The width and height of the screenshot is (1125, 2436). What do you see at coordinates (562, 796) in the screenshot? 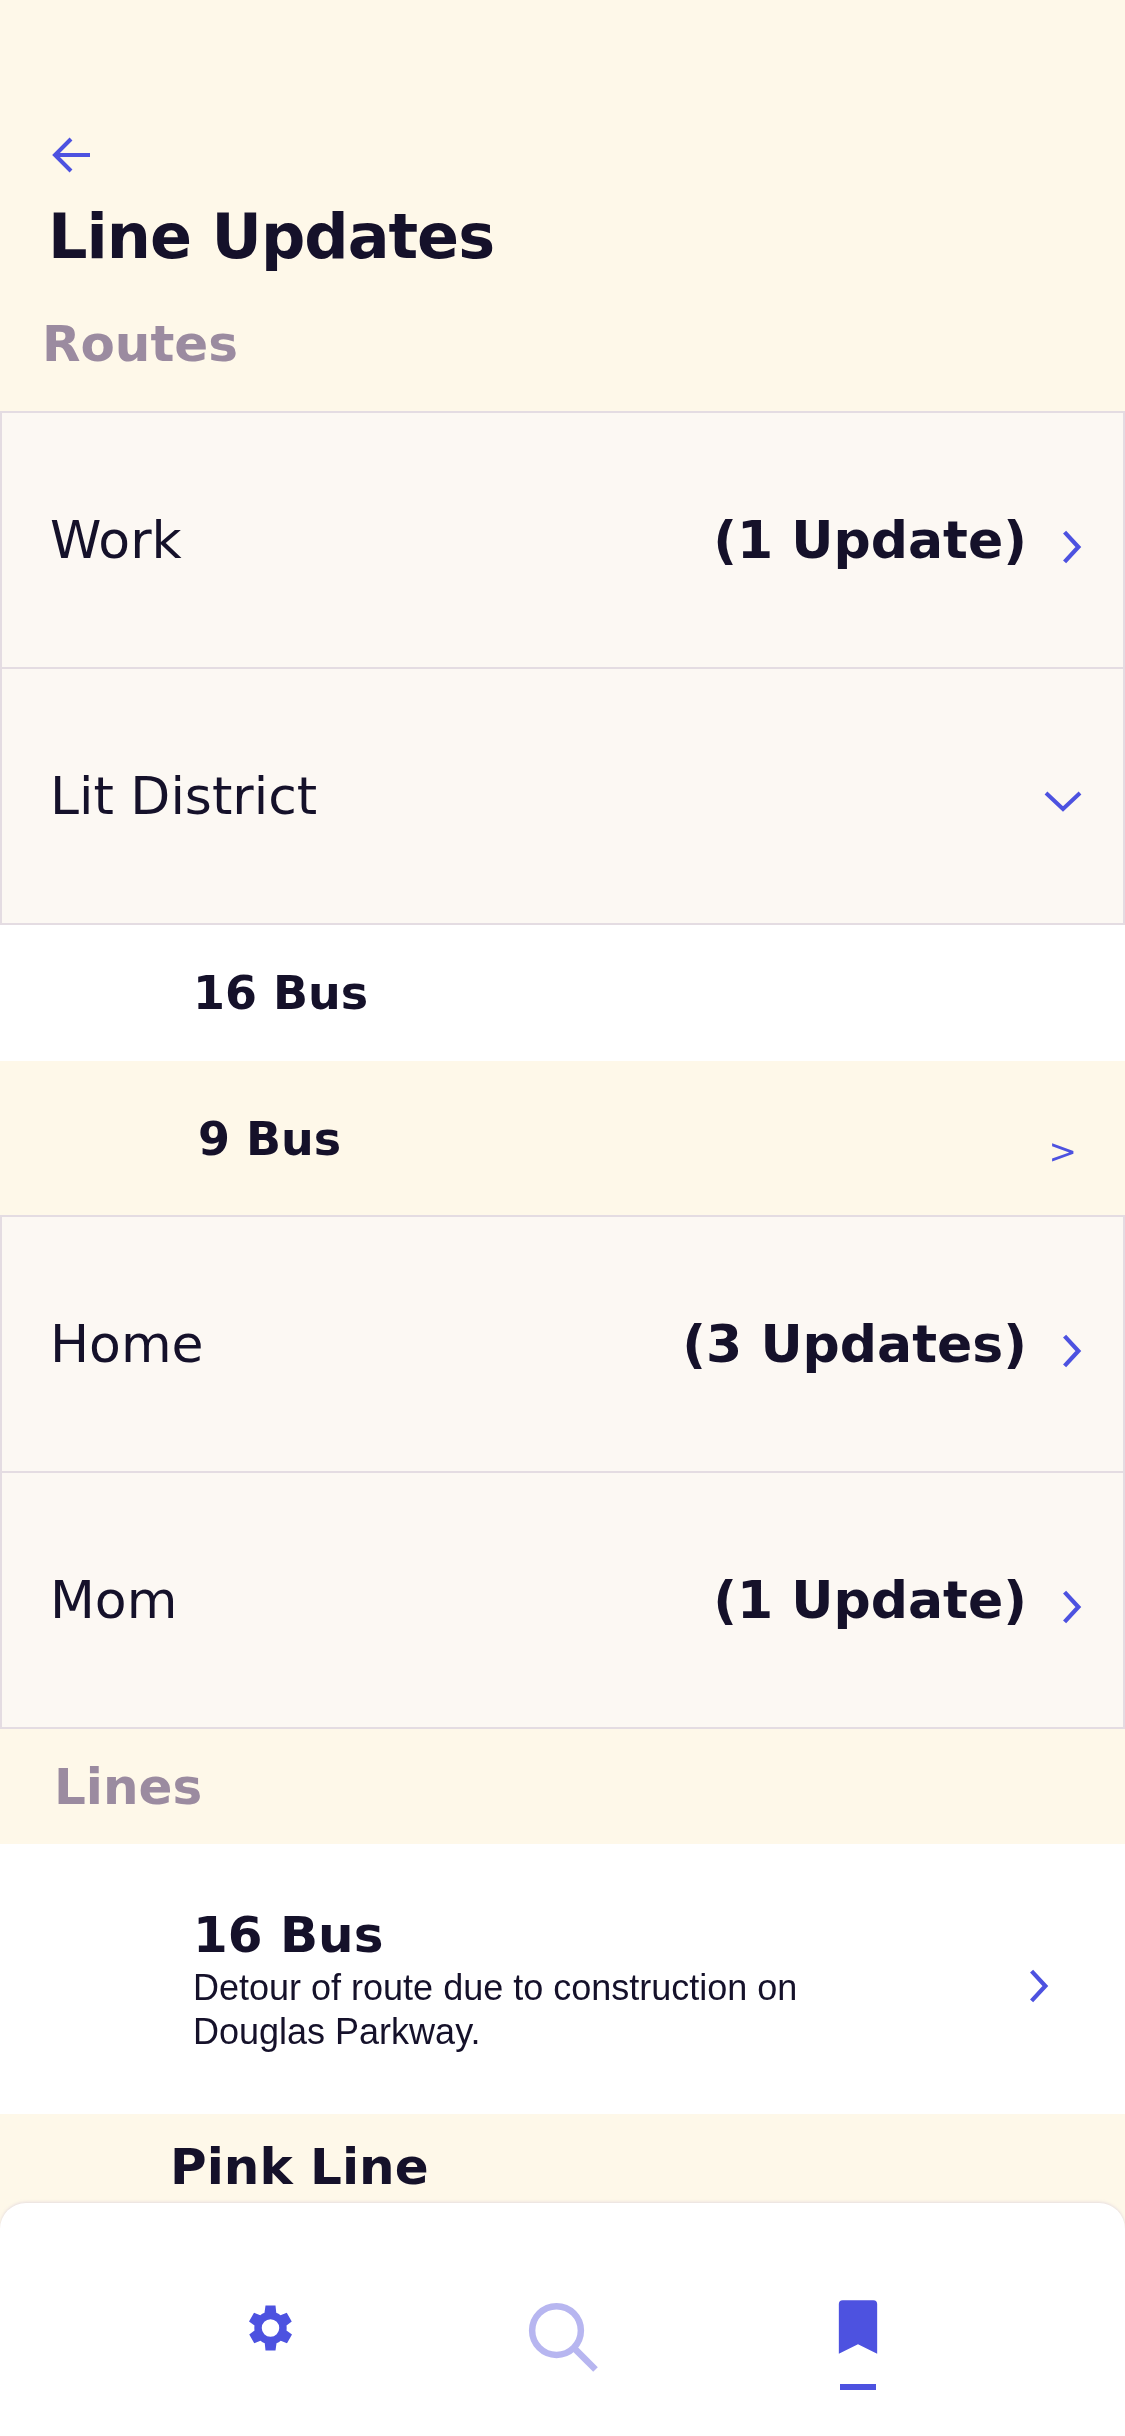
I see `route-row: Lit District` at bounding box center [562, 796].